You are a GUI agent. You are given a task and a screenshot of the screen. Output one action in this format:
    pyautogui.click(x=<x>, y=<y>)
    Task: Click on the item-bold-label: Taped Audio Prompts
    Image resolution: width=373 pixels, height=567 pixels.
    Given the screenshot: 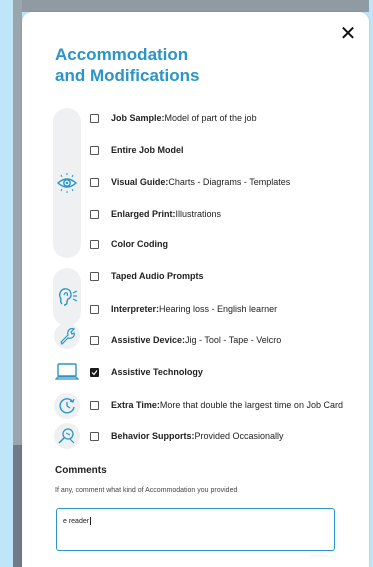 What is the action you would take?
    pyautogui.click(x=157, y=276)
    